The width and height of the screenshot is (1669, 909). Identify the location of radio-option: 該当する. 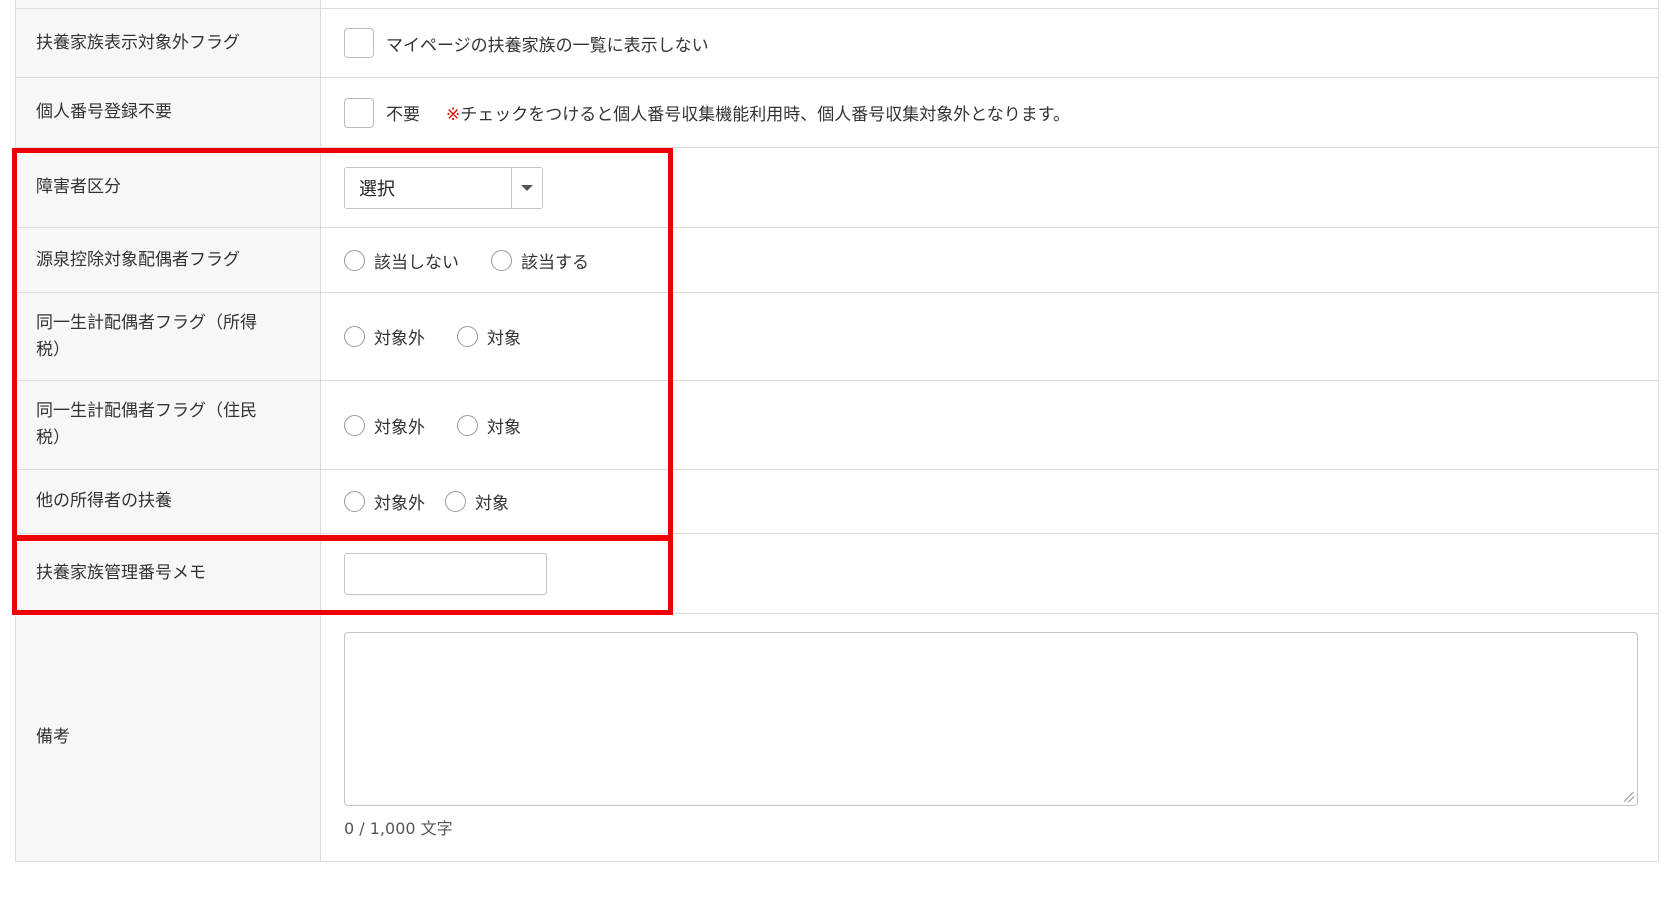
(540, 260).